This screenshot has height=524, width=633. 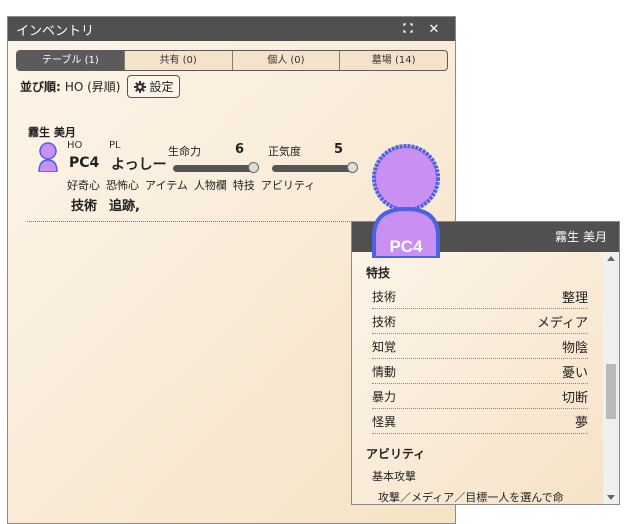 I want to click on skill-row: 暴力 切断, so click(x=480, y=396).